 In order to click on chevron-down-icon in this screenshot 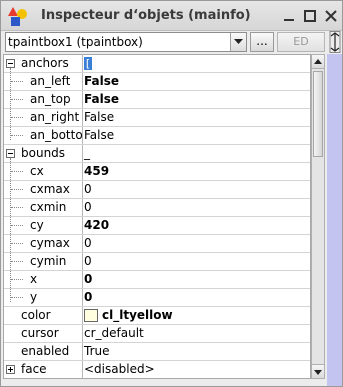, I will do `click(238, 41)`.